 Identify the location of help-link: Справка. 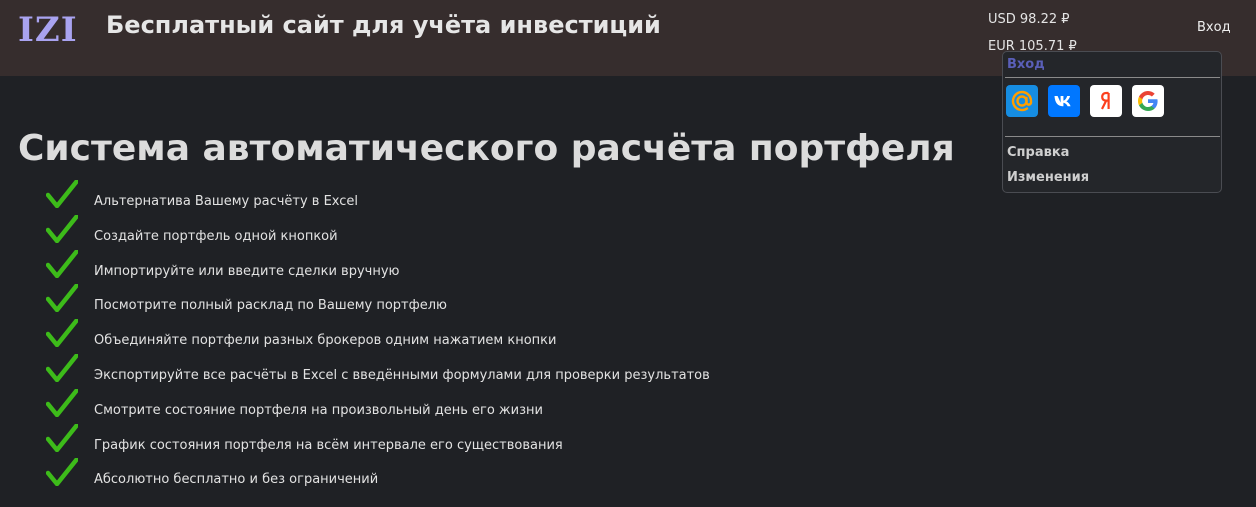
(1038, 152).